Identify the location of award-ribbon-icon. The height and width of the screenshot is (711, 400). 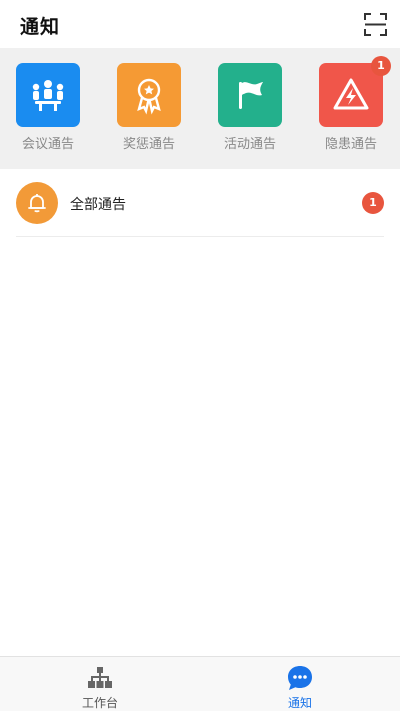
(149, 96).